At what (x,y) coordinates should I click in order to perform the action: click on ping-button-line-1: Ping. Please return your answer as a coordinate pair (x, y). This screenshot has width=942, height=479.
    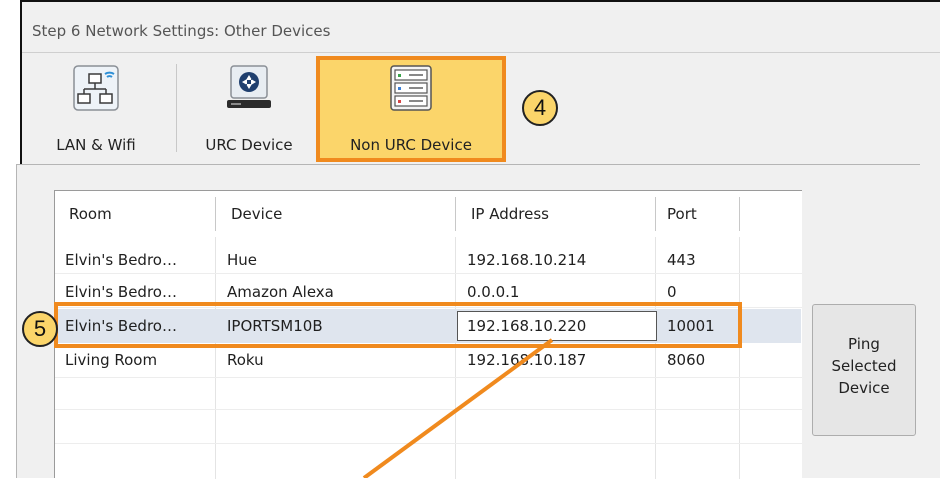
    Looking at the image, I should click on (864, 344).